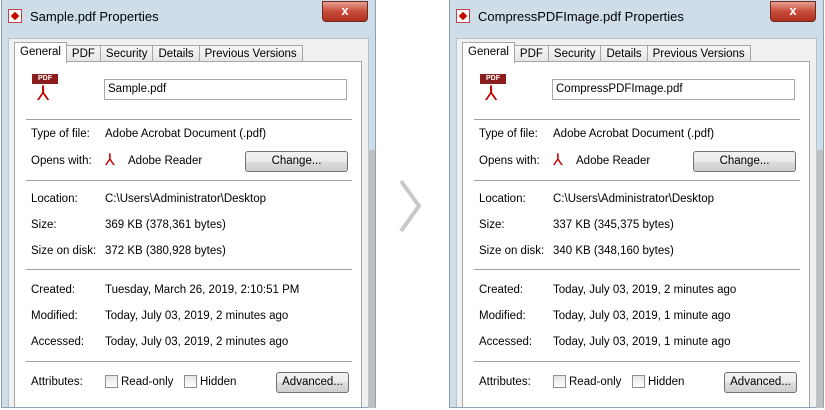 The height and width of the screenshot is (410, 825). I want to click on modified-value: Today, July 03, 2019, 2 minutes ago, so click(197, 316).